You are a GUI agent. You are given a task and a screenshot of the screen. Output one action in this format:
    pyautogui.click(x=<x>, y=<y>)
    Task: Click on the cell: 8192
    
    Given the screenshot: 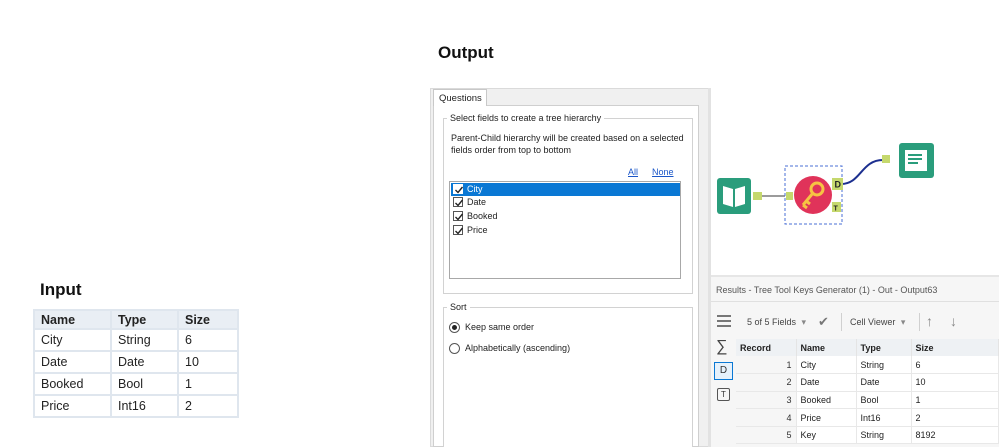 What is the action you would take?
    pyautogui.click(x=955, y=435)
    